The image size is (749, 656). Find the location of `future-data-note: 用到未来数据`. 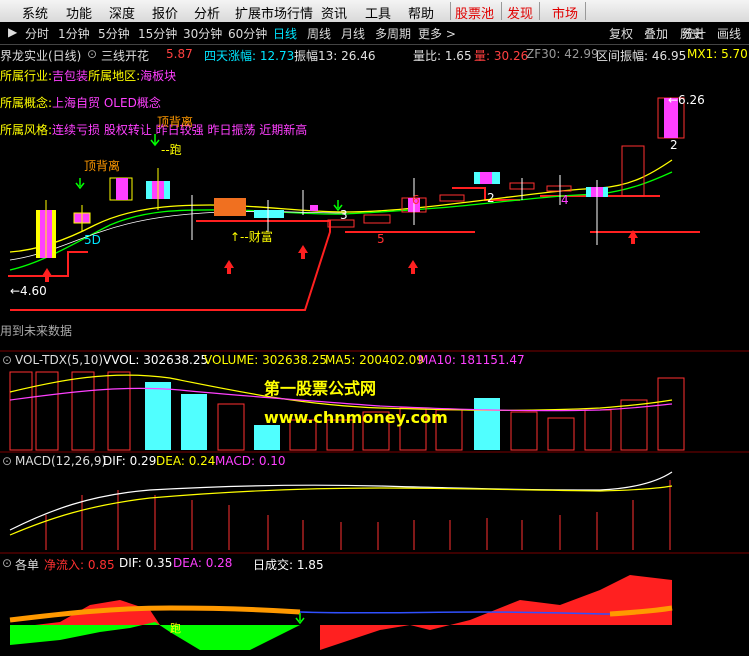

future-data-note: 用到未来数据 is located at coordinates (36, 331).